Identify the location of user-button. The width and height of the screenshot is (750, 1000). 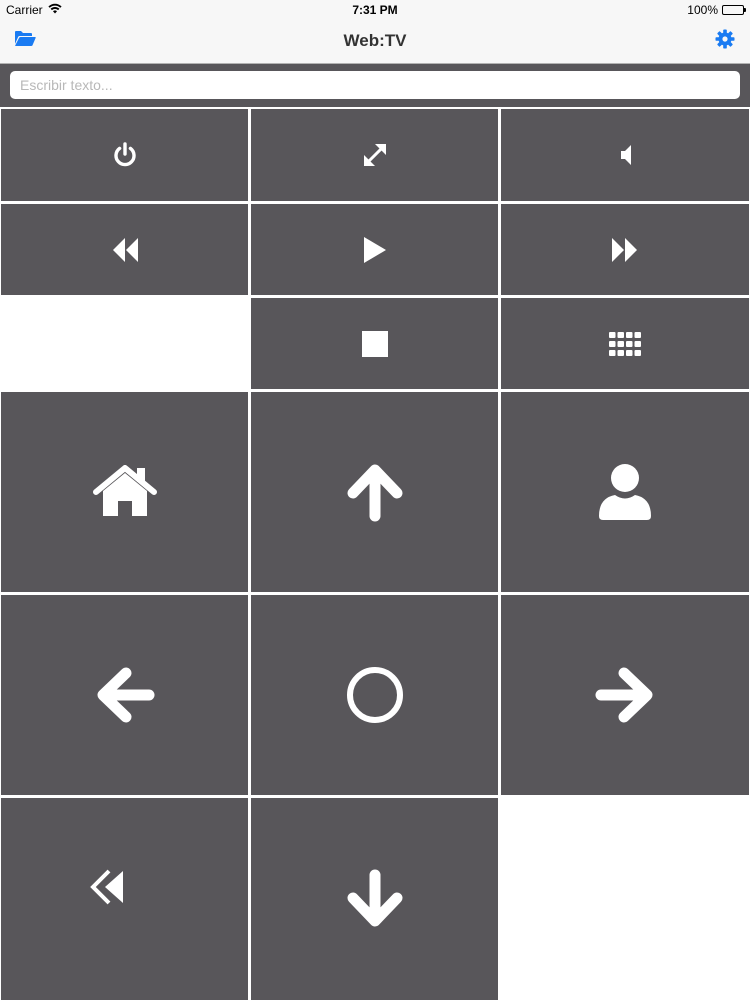
(625, 492).